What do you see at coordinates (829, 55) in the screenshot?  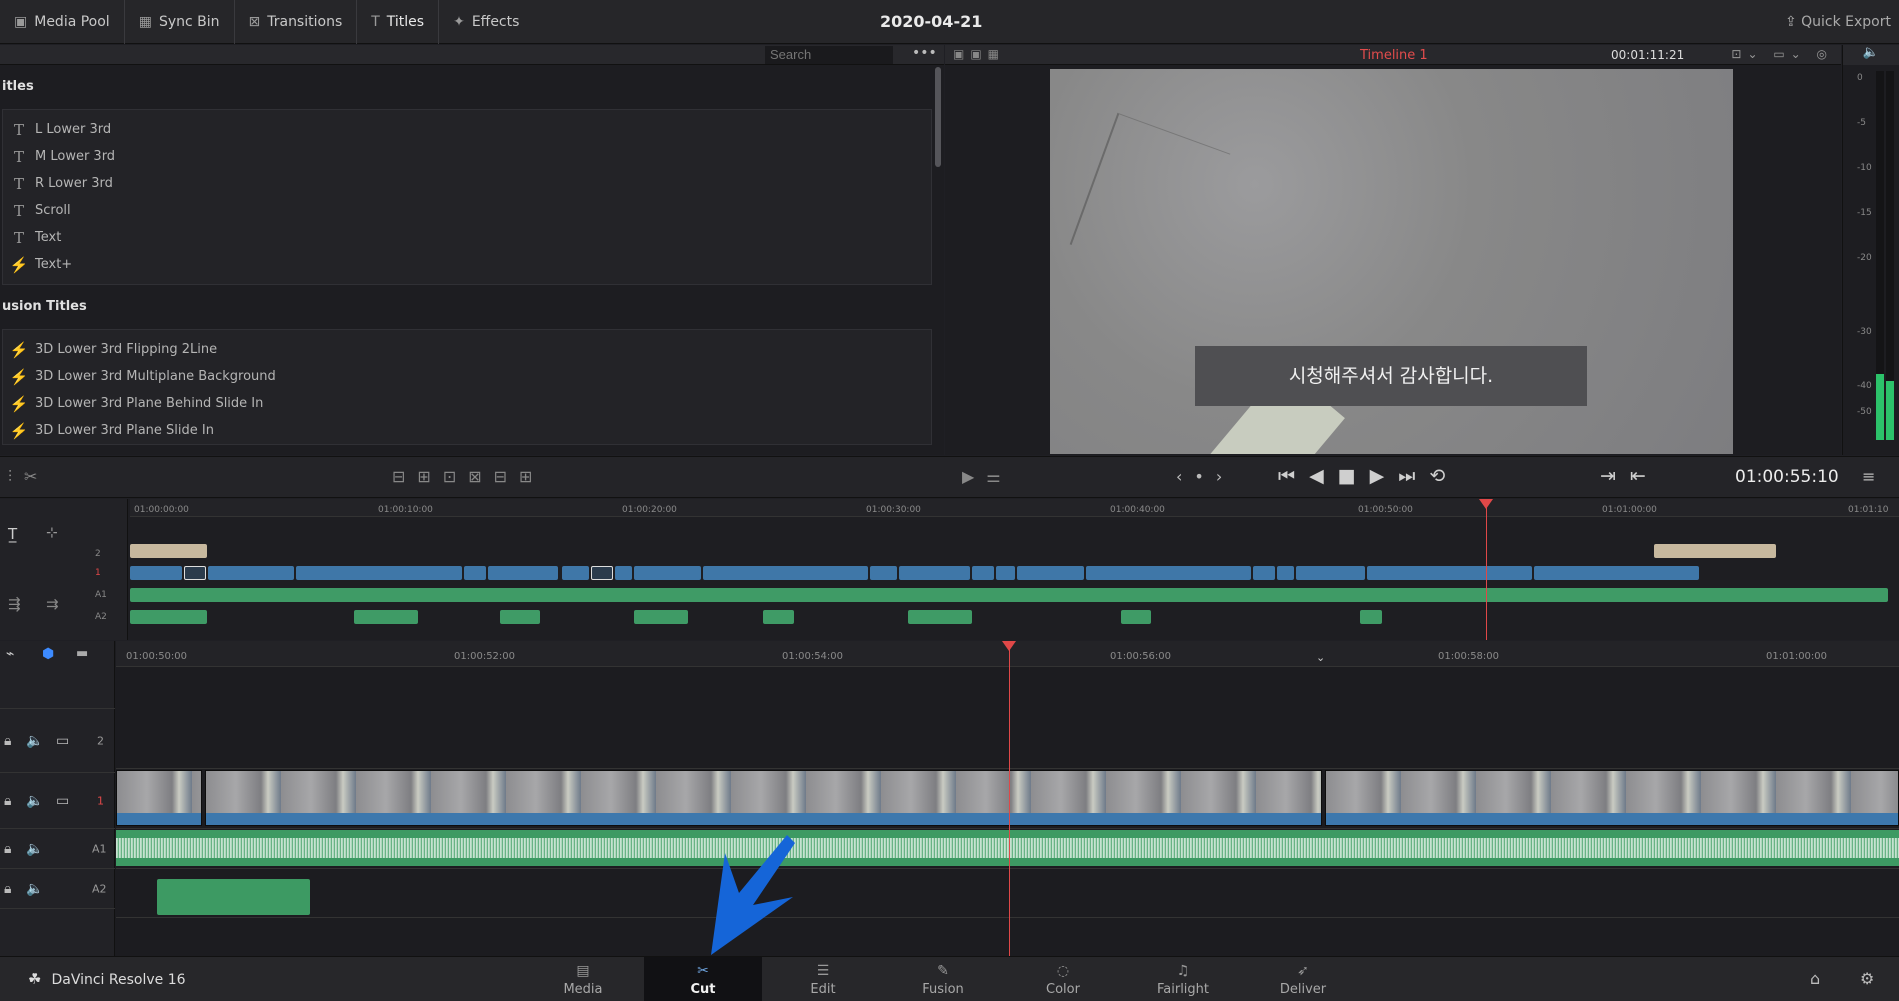 I see `search-input` at bounding box center [829, 55].